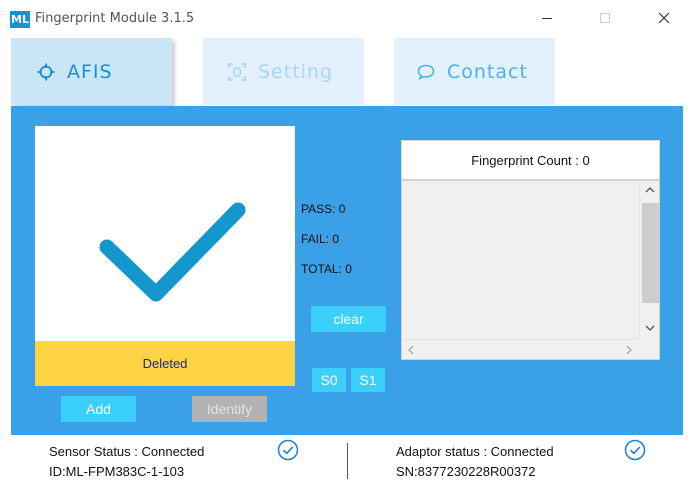  I want to click on fingerprint-count-header: Fingerprint Count : 0, so click(530, 160).